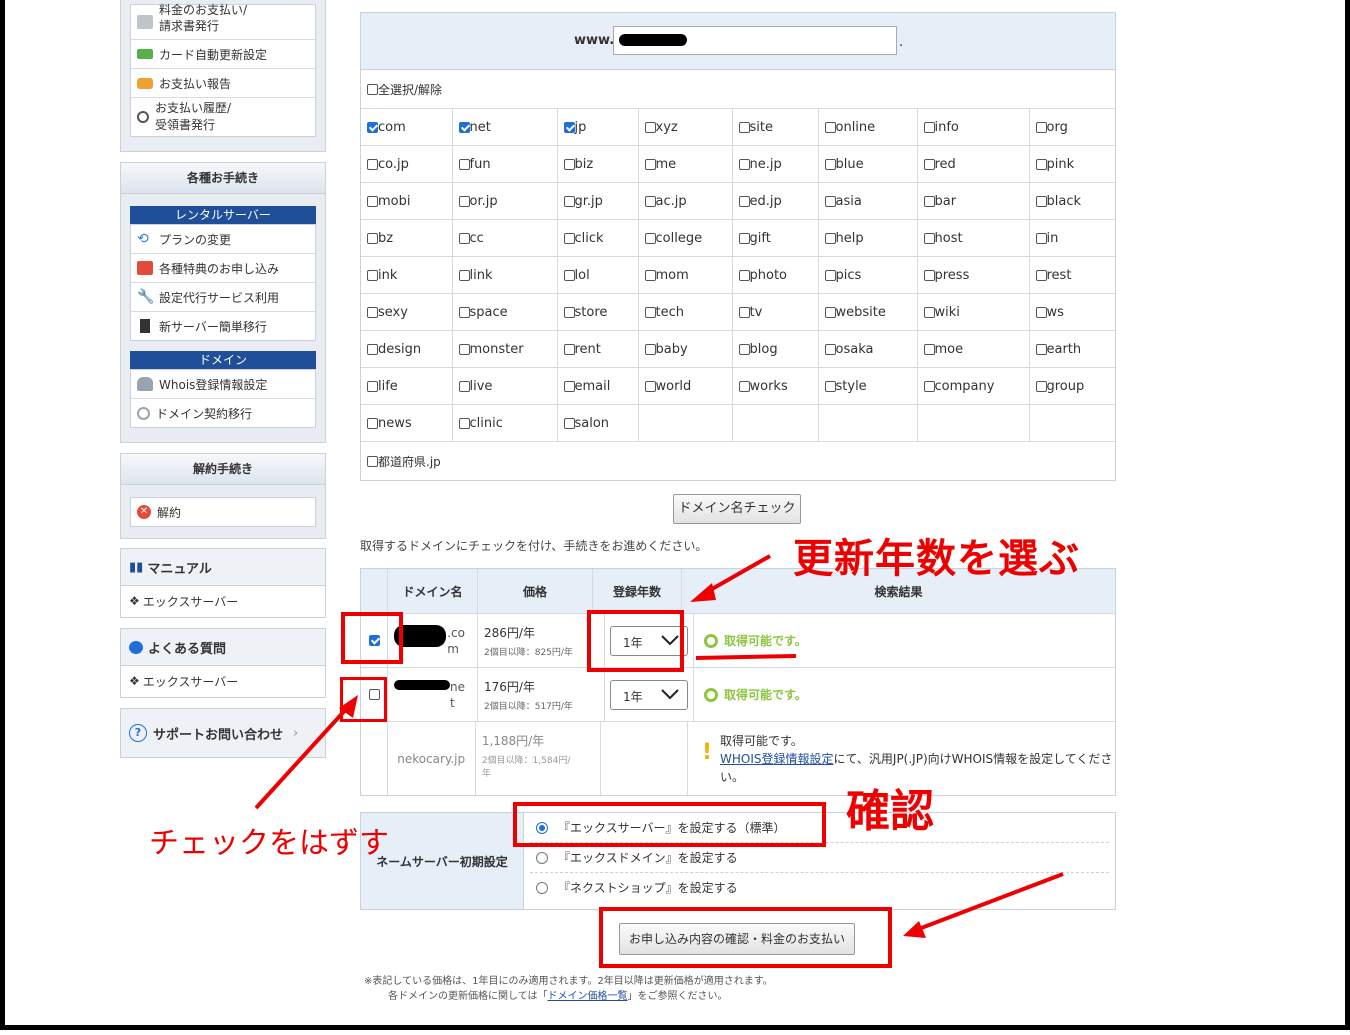 This screenshot has width=1350, height=1035. I want to click on arrow-to-submit, so click(989, 902).